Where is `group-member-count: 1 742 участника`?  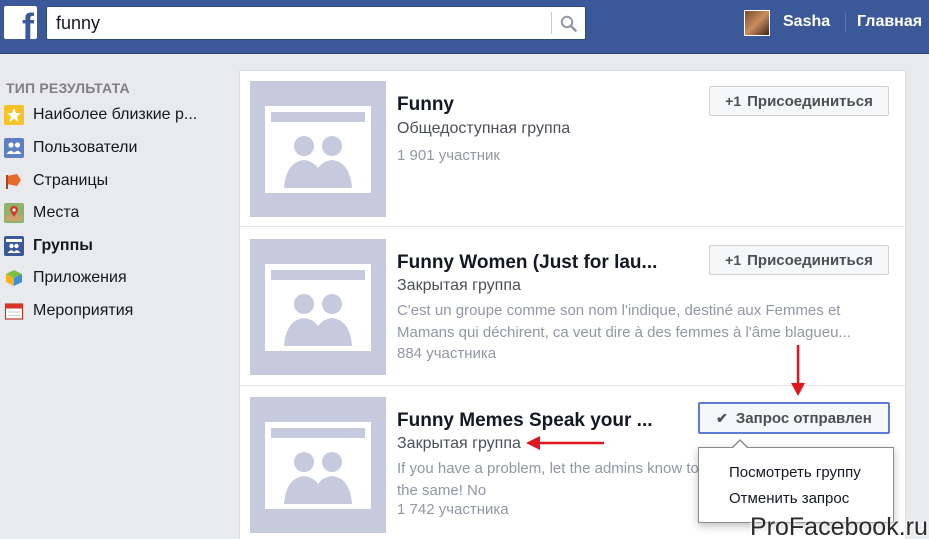 group-member-count: 1 742 участника is located at coordinates (453, 509).